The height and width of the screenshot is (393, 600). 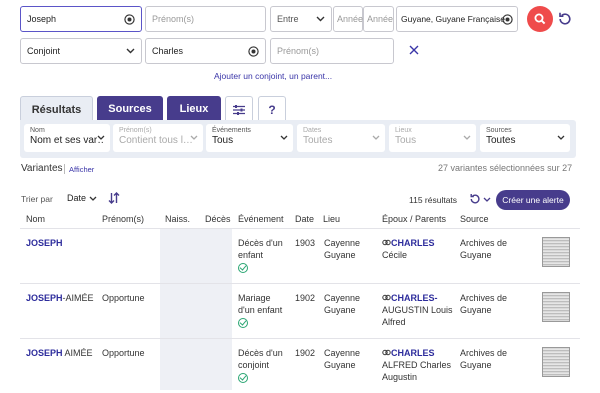 I want to click on place-value: Guyane, Guyane Française, so click(x=453, y=19).